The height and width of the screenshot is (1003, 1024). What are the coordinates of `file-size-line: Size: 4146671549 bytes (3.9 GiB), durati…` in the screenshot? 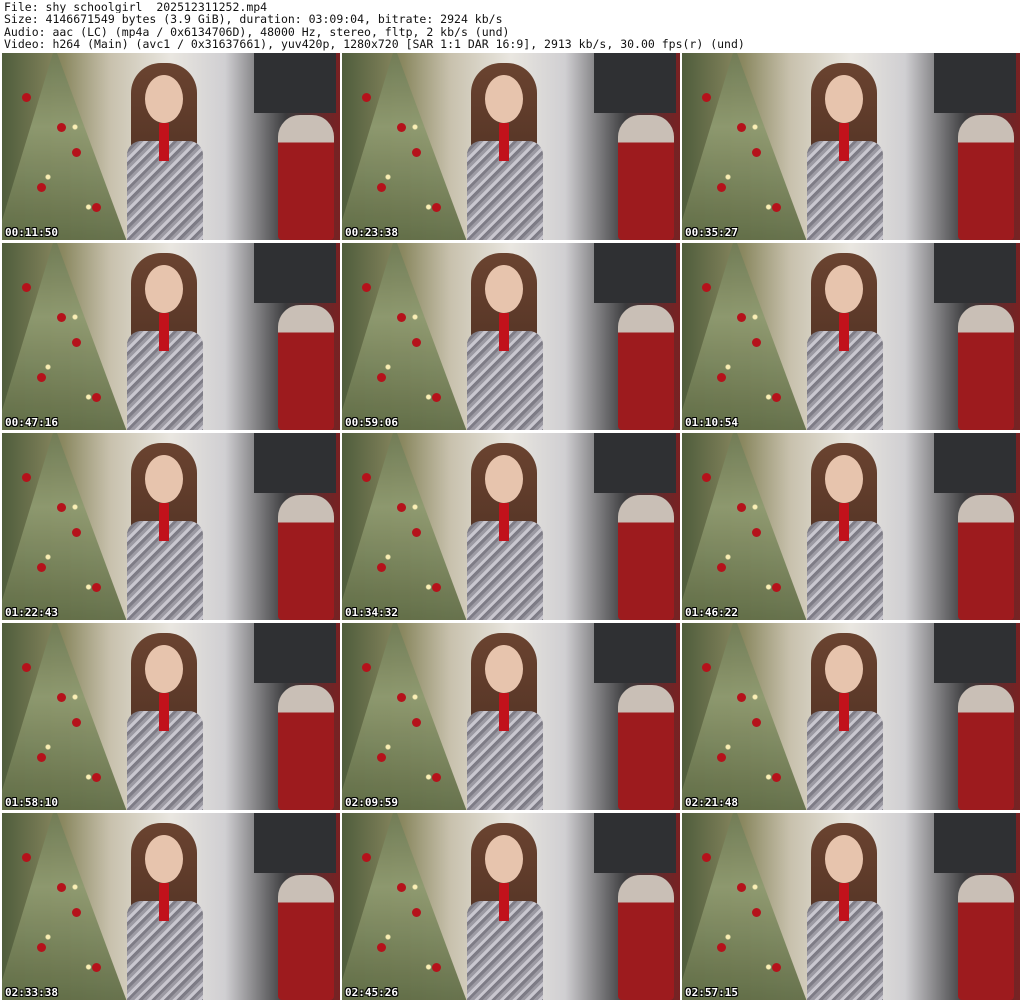 It's located at (253, 19).